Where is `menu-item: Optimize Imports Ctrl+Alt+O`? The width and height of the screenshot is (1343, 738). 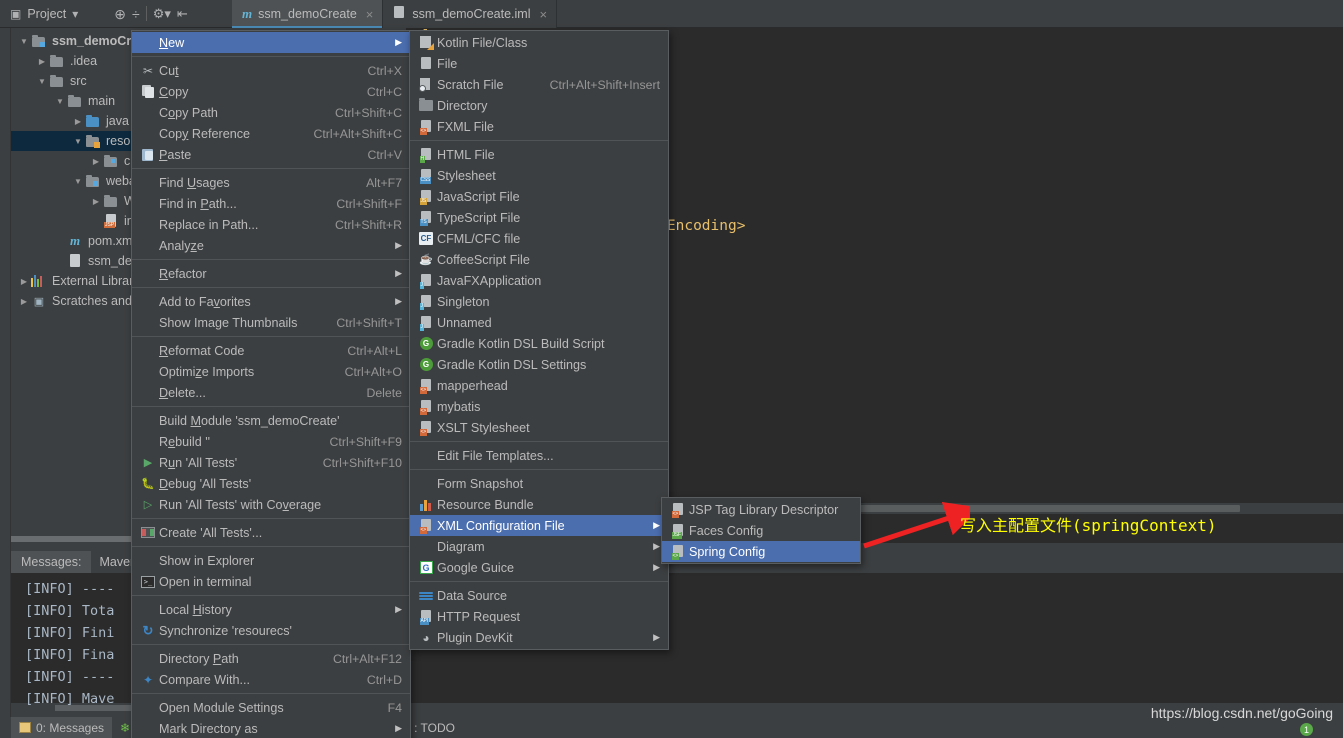
menu-item: Optimize Imports Ctrl+Alt+O is located at coordinates (271, 371).